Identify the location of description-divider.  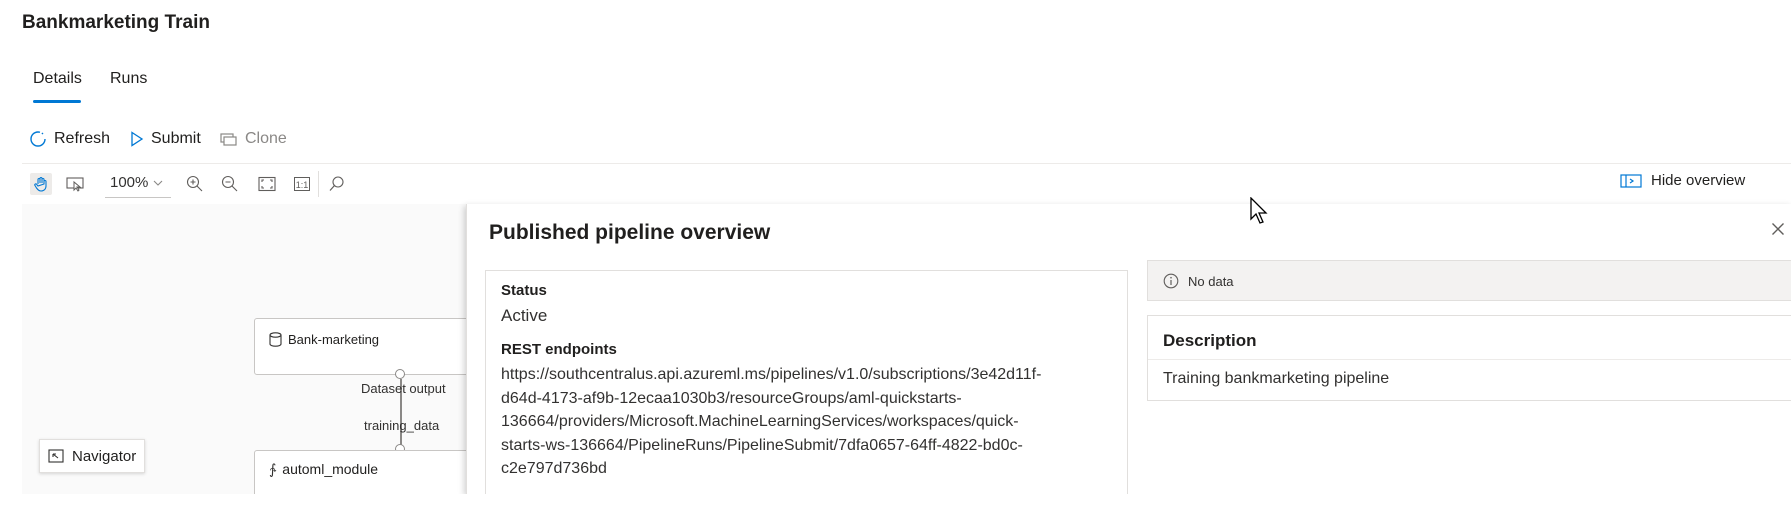
(1469, 359).